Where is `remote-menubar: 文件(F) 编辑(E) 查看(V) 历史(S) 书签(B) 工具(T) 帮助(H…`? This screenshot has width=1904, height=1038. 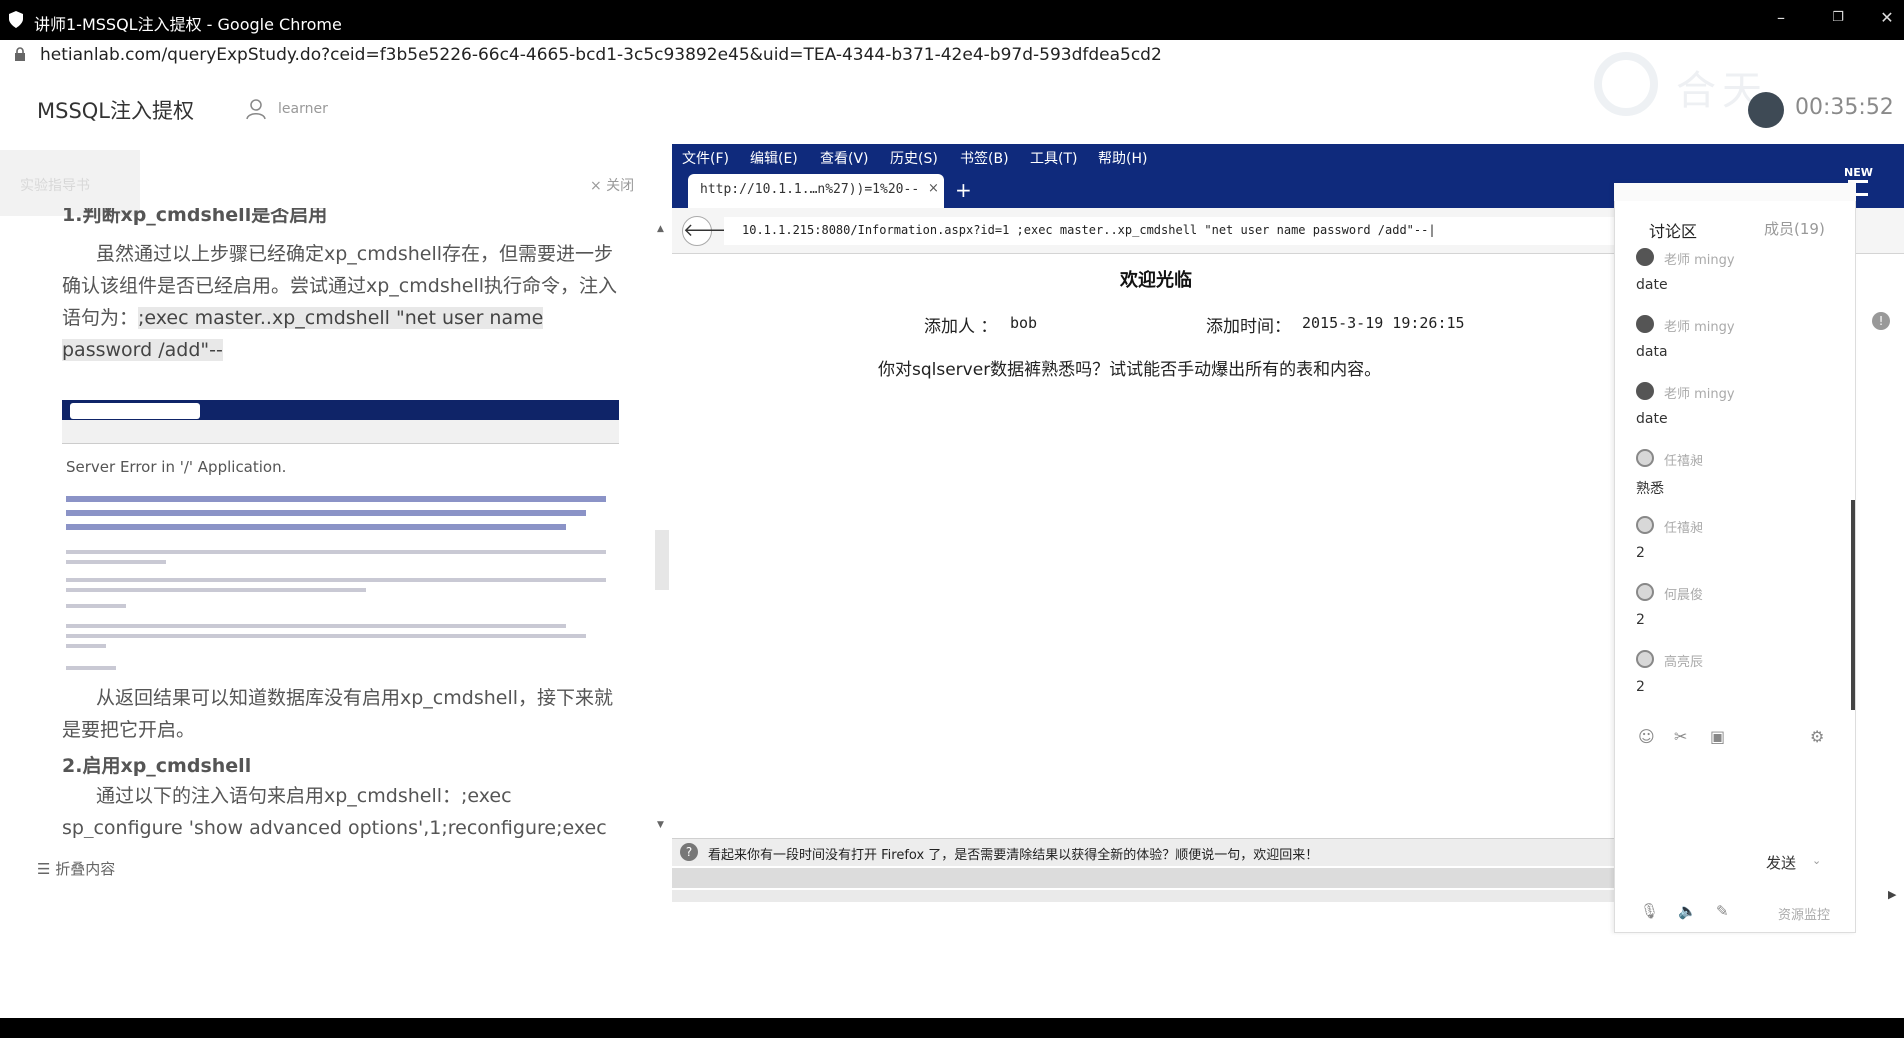
remote-menubar: 文件(F) 编辑(E) 查看(V) 历史(S) 书签(B) 工具(T) 帮助(H… is located at coordinates (1288, 157).